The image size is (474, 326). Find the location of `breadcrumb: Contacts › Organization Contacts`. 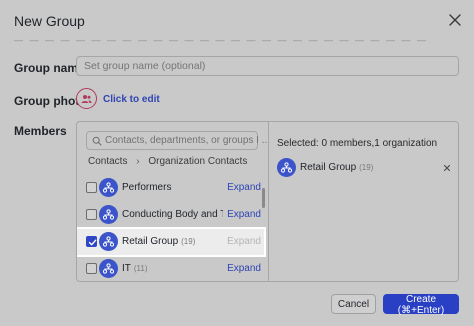

breadcrumb: Contacts › Organization Contacts is located at coordinates (167, 161).